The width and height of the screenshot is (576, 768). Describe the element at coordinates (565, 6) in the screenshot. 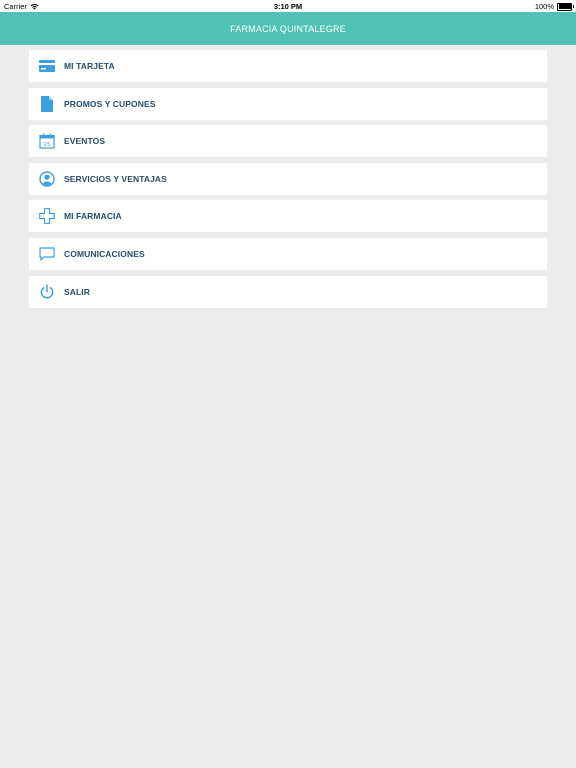

I see `battery-icon` at that location.